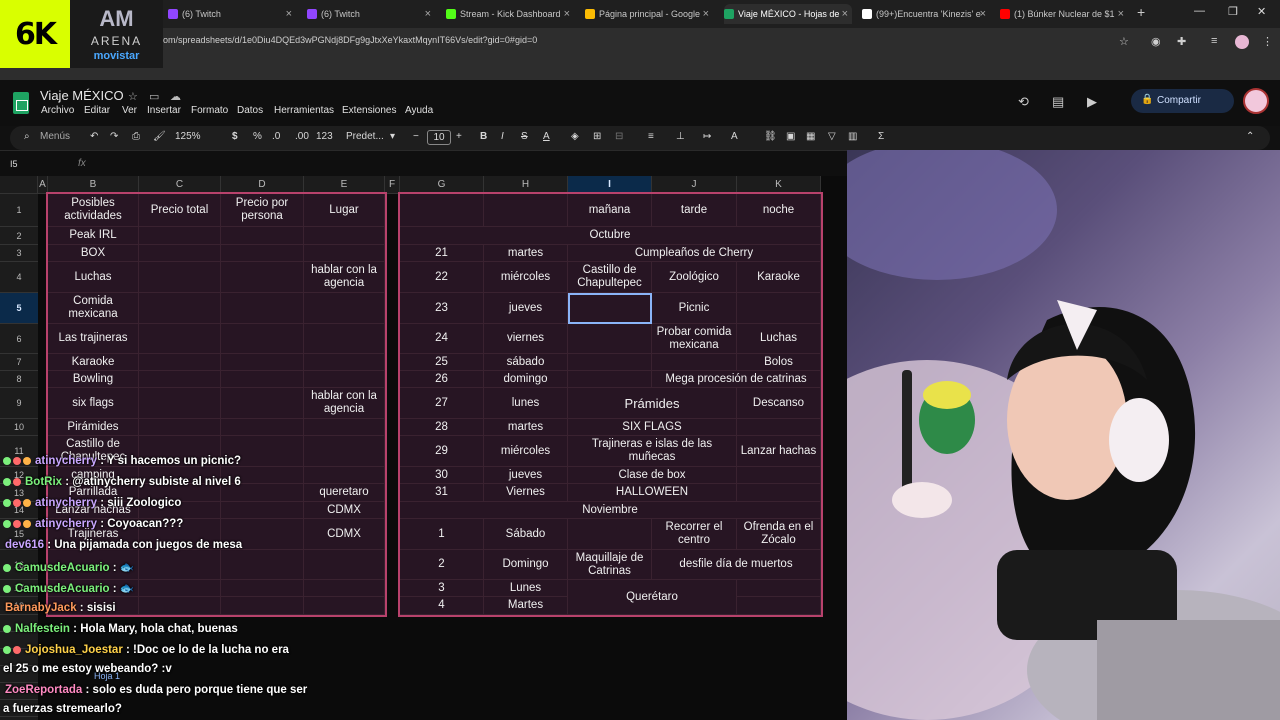 The height and width of the screenshot is (720, 1280). Describe the element at coordinates (610, 277) in the screenshot. I see `table-cell: Castillo de Chapultepec` at that location.